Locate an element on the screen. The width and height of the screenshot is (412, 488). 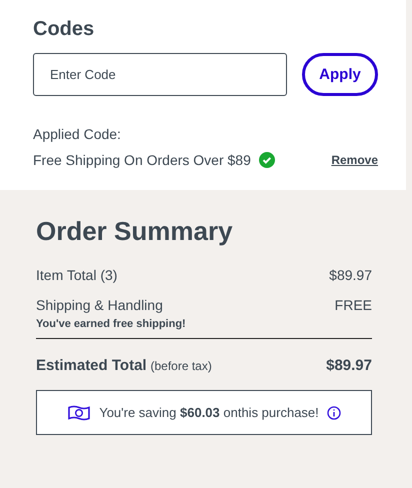
code-input-field: Enter Code is located at coordinates (160, 74).